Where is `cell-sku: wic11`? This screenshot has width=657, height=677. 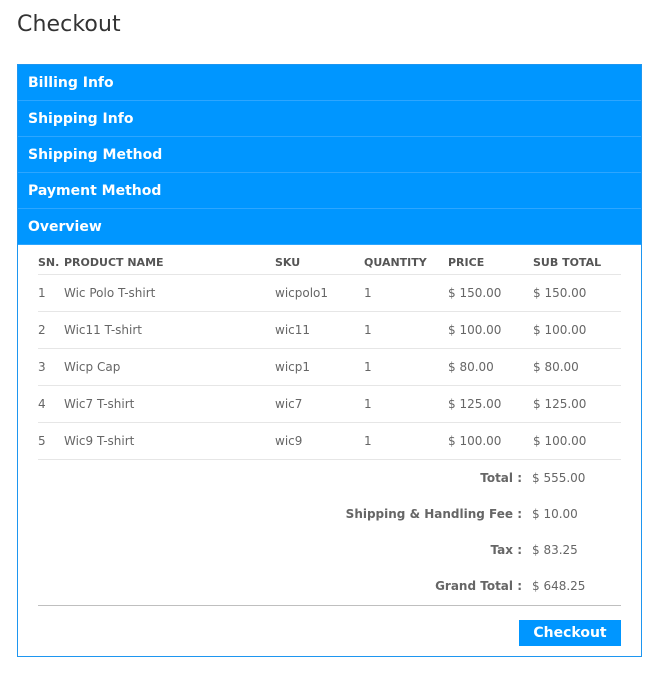
cell-sku: wic11 is located at coordinates (319, 330).